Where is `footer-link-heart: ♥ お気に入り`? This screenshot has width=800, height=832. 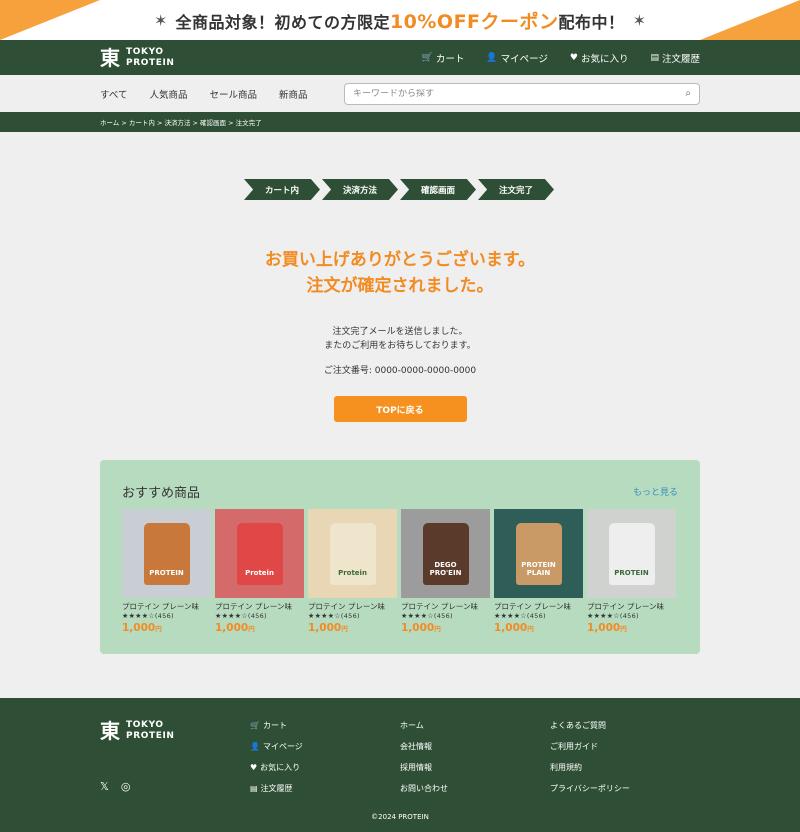
footer-link-heart: ♥ お気に入り is located at coordinates (276, 767).